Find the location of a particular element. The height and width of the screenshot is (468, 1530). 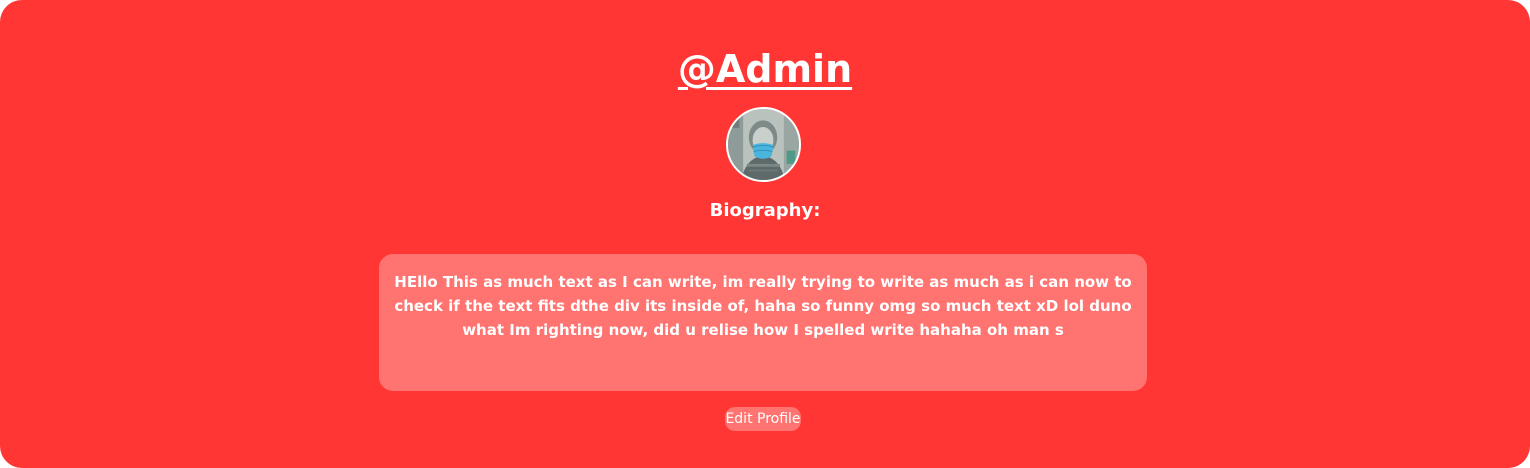

username-heading: @Admin is located at coordinates (765, 69).